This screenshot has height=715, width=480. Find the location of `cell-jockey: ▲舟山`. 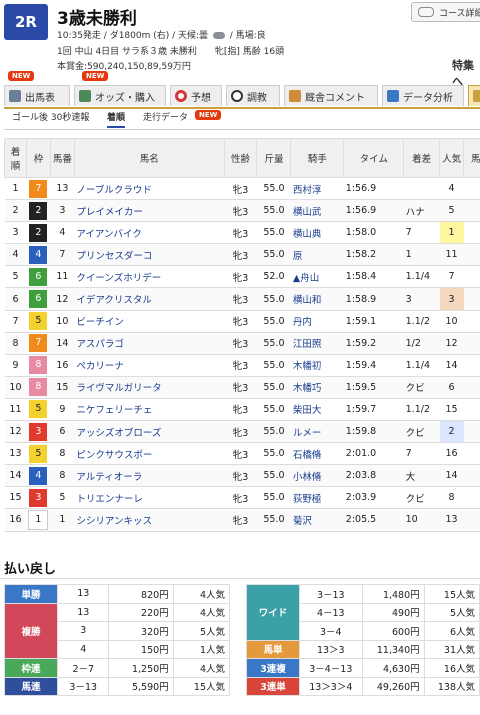

cell-jockey: ▲舟山 is located at coordinates (317, 277).